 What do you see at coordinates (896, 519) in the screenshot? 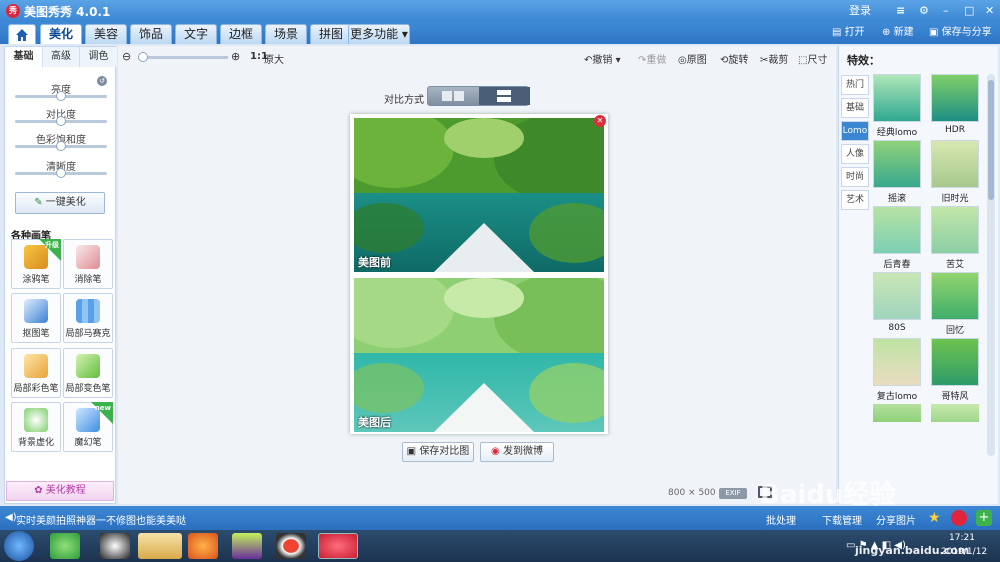
I see `share-images-button: 分享图片` at bounding box center [896, 519].